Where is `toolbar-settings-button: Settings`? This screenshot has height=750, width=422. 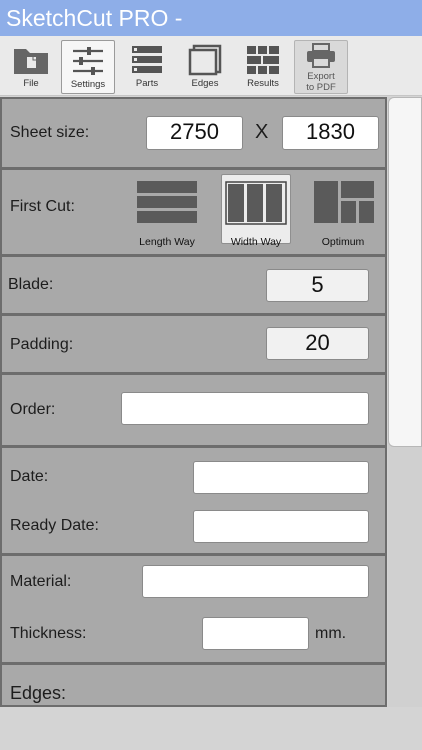 toolbar-settings-button: Settings is located at coordinates (88, 67).